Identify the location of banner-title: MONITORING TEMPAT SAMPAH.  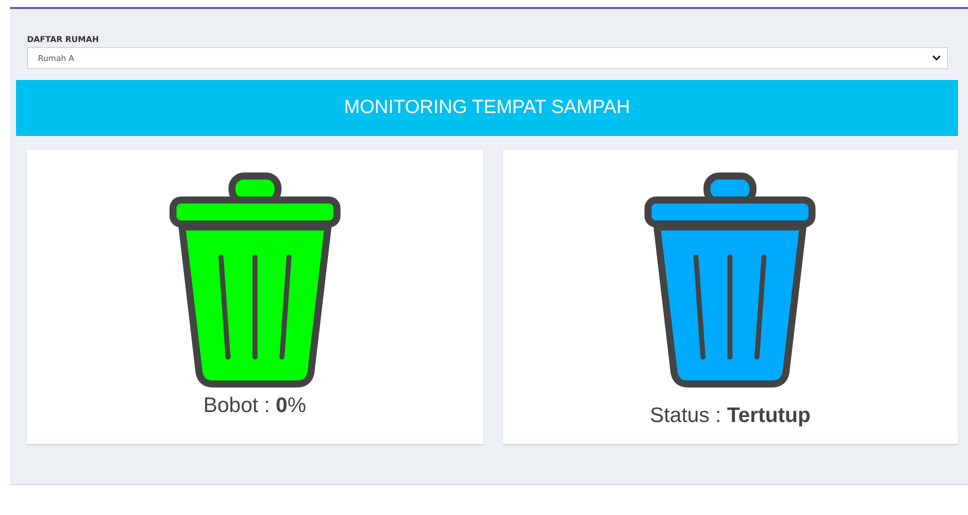
(487, 108).